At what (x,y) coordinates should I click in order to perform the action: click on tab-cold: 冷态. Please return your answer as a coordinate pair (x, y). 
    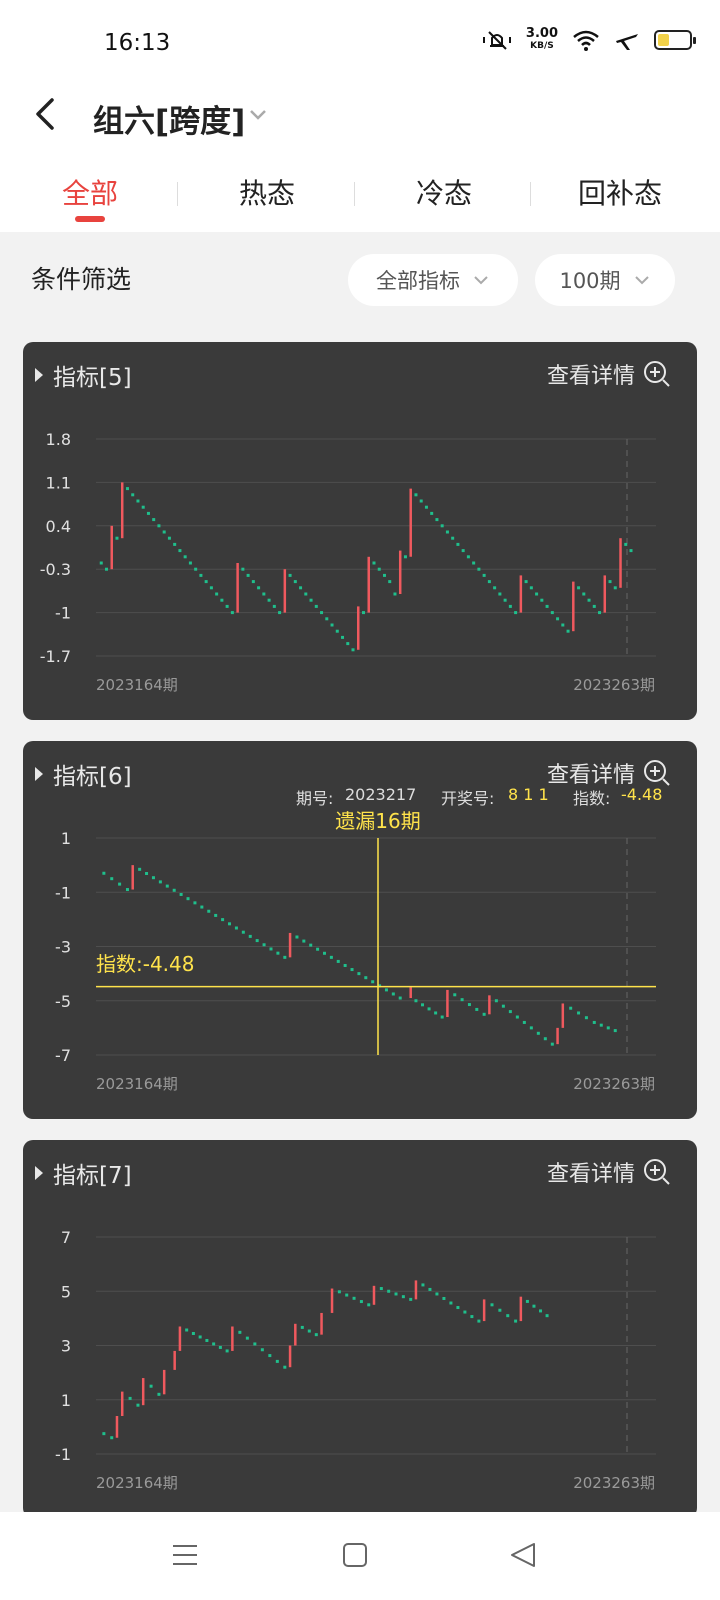
    Looking at the image, I should click on (444, 192).